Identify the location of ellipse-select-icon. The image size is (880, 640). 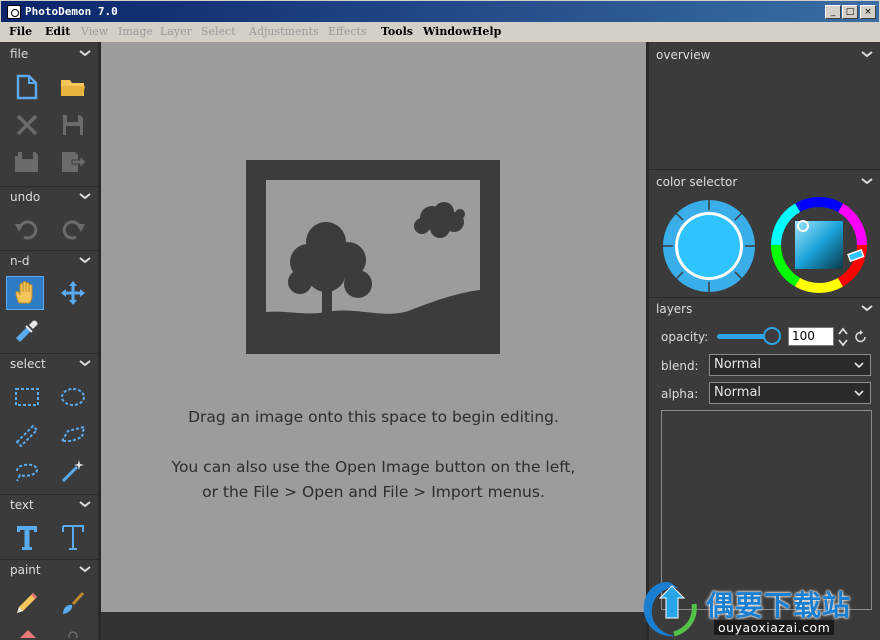
(73, 397).